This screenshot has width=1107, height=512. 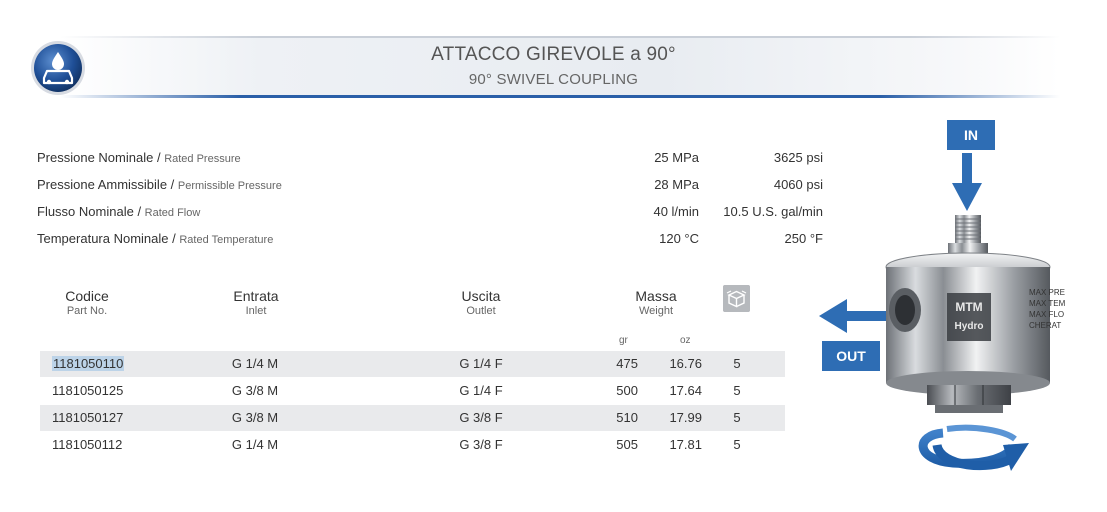 I want to click on mass-oz: 17.64, so click(x=685, y=390).